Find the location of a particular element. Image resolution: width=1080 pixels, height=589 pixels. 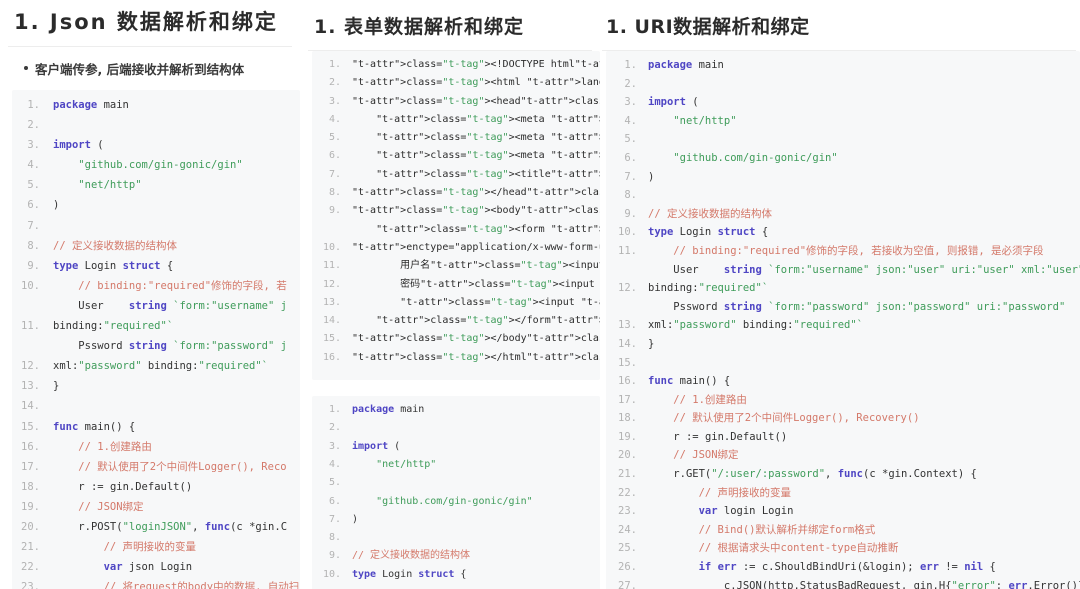

code-text: package main is located at coordinates (91, 105).